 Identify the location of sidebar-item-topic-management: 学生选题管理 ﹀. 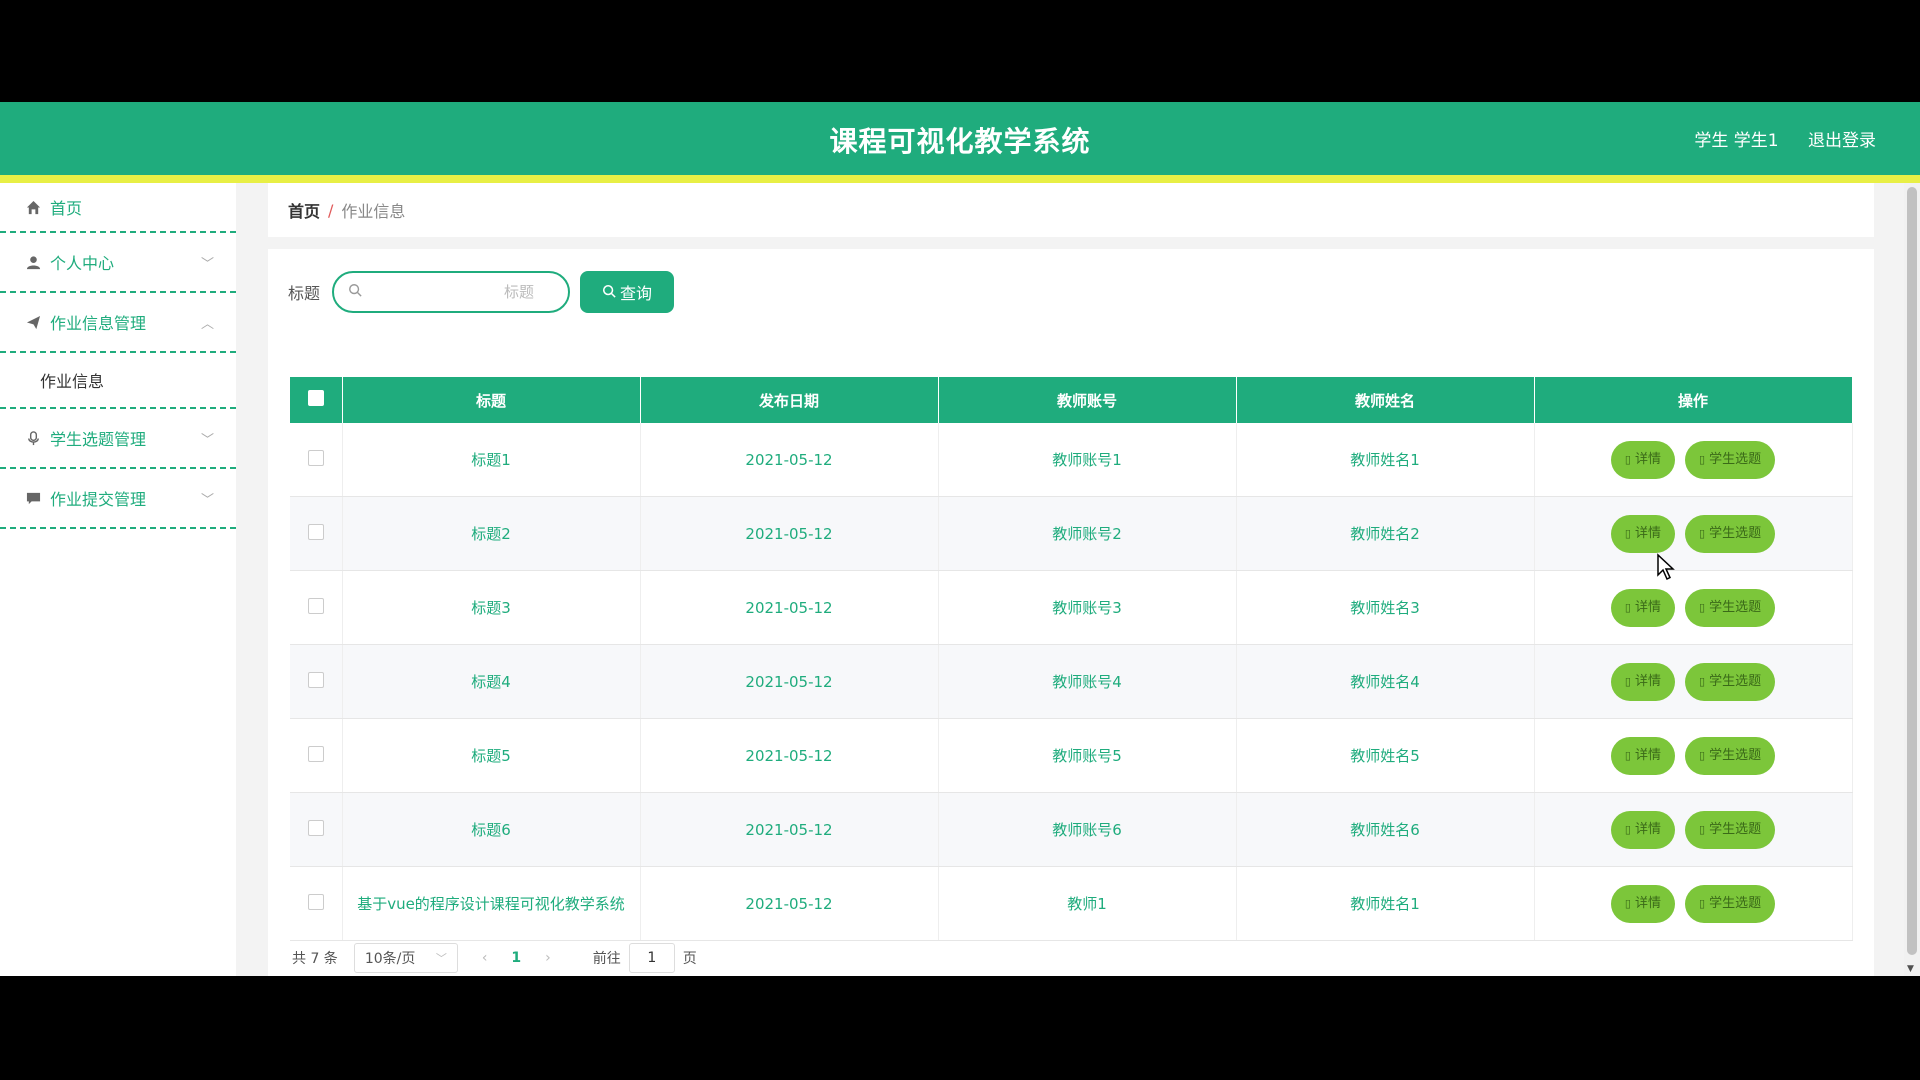
(118, 439).